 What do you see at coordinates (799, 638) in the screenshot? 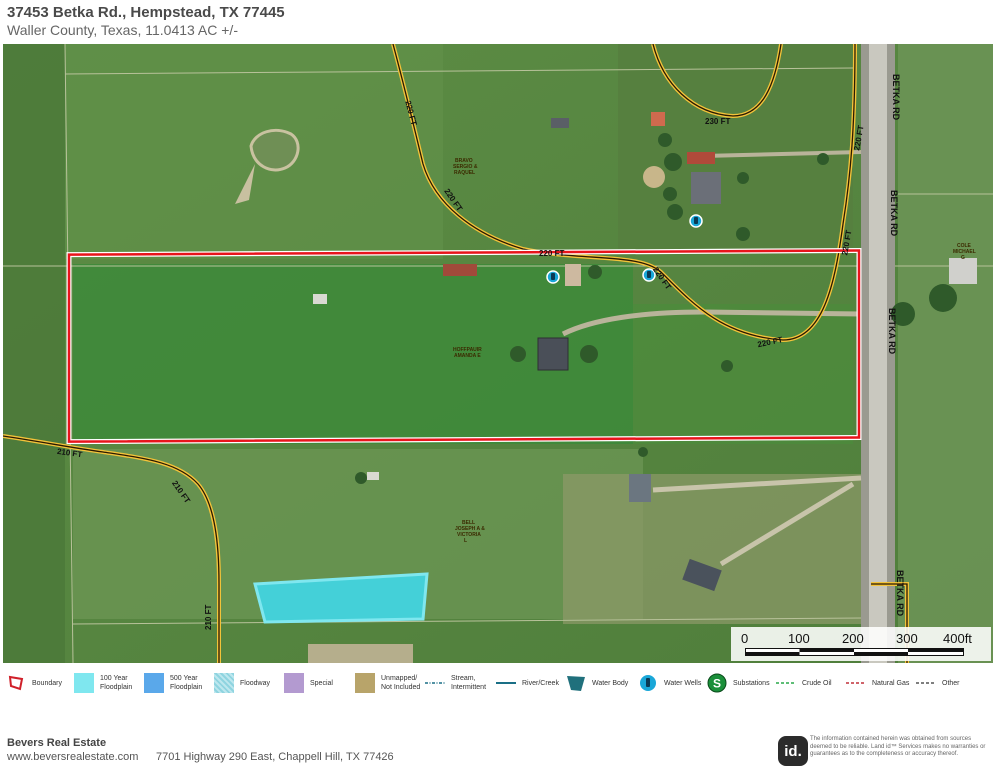
I see `scale-label: 100` at bounding box center [799, 638].